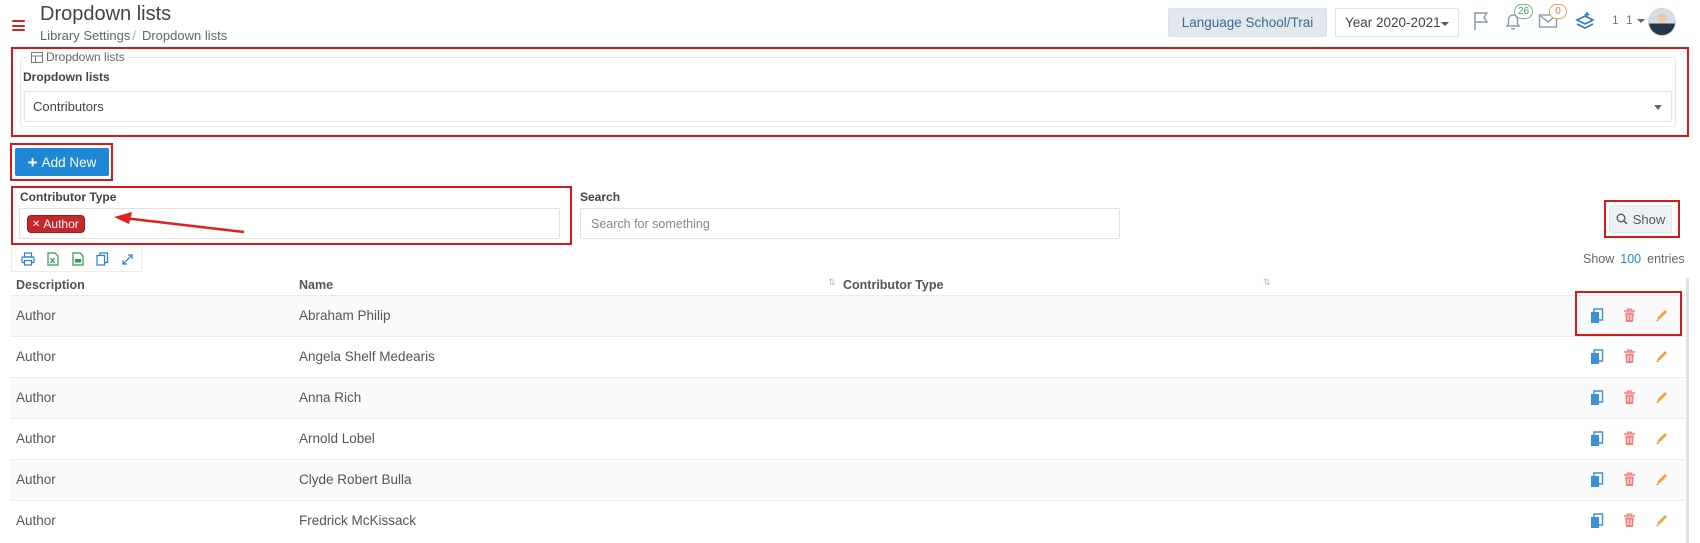 This screenshot has width=1700, height=543. Describe the element at coordinates (1585, 21) in the screenshot. I see `apps-stack-icon` at that location.